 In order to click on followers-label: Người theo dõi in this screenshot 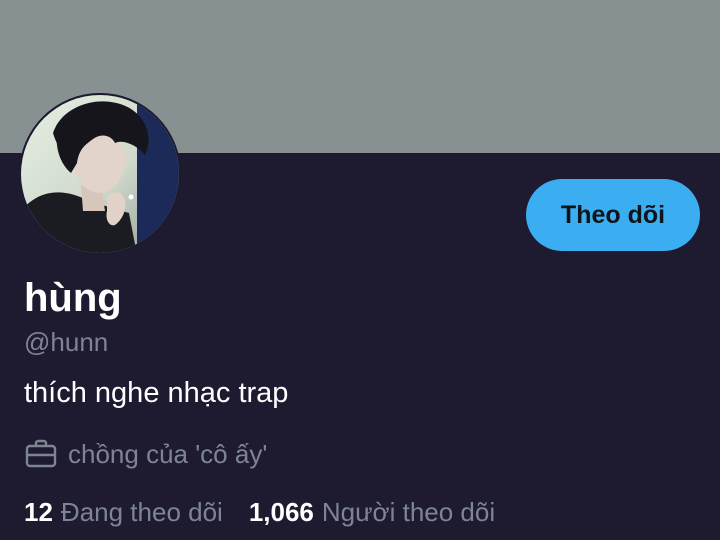, I will do `click(408, 512)`.